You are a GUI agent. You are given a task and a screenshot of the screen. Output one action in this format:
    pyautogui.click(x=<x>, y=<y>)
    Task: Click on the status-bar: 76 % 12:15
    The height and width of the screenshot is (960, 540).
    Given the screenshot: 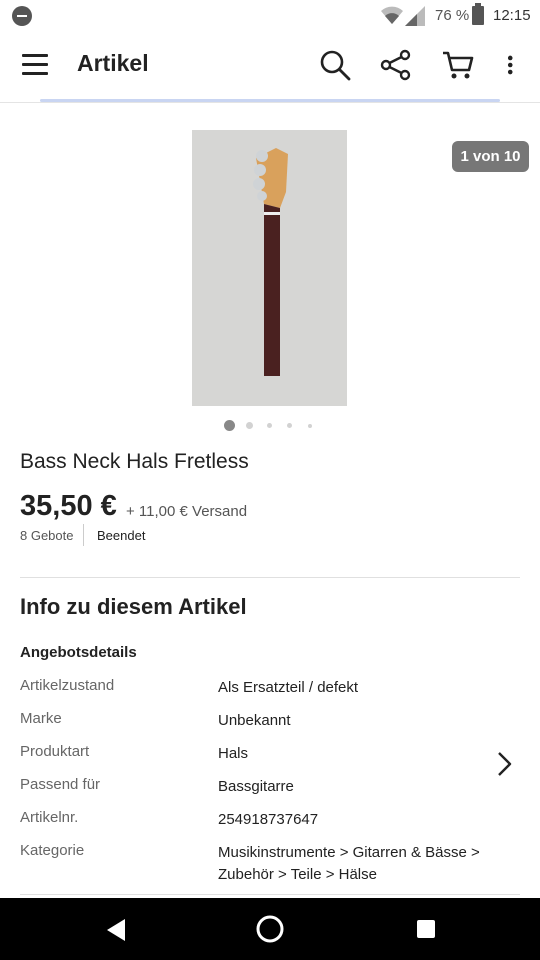 What is the action you would take?
    pyautogui.click(x=270, y=16)
    